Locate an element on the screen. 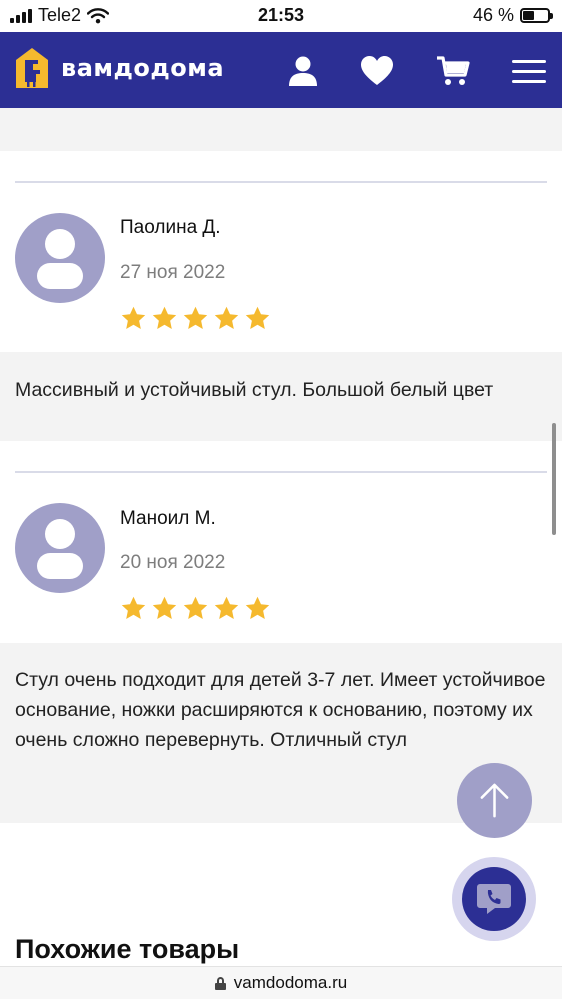 The width and height of the screenshot is (562, 999). lock-icon is located at coordinates (220, 983).